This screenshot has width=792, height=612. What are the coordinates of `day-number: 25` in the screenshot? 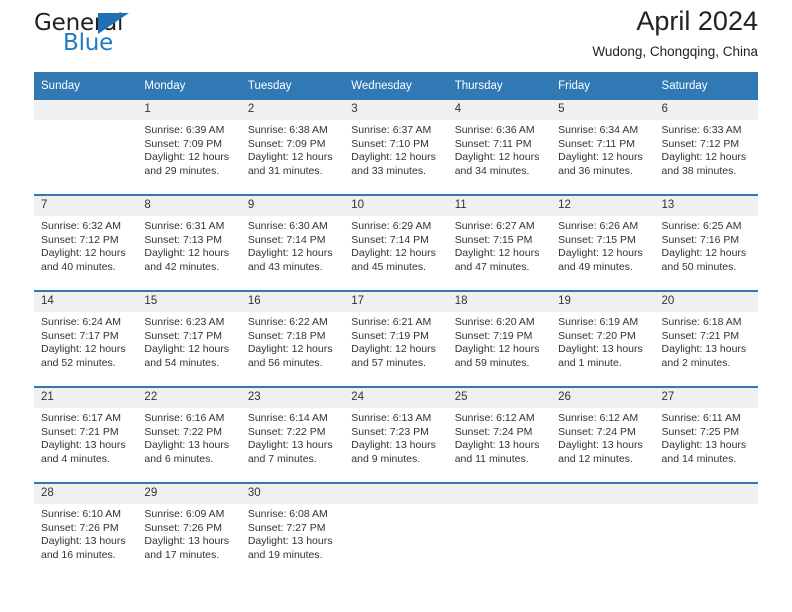 It's located at (499, 398).